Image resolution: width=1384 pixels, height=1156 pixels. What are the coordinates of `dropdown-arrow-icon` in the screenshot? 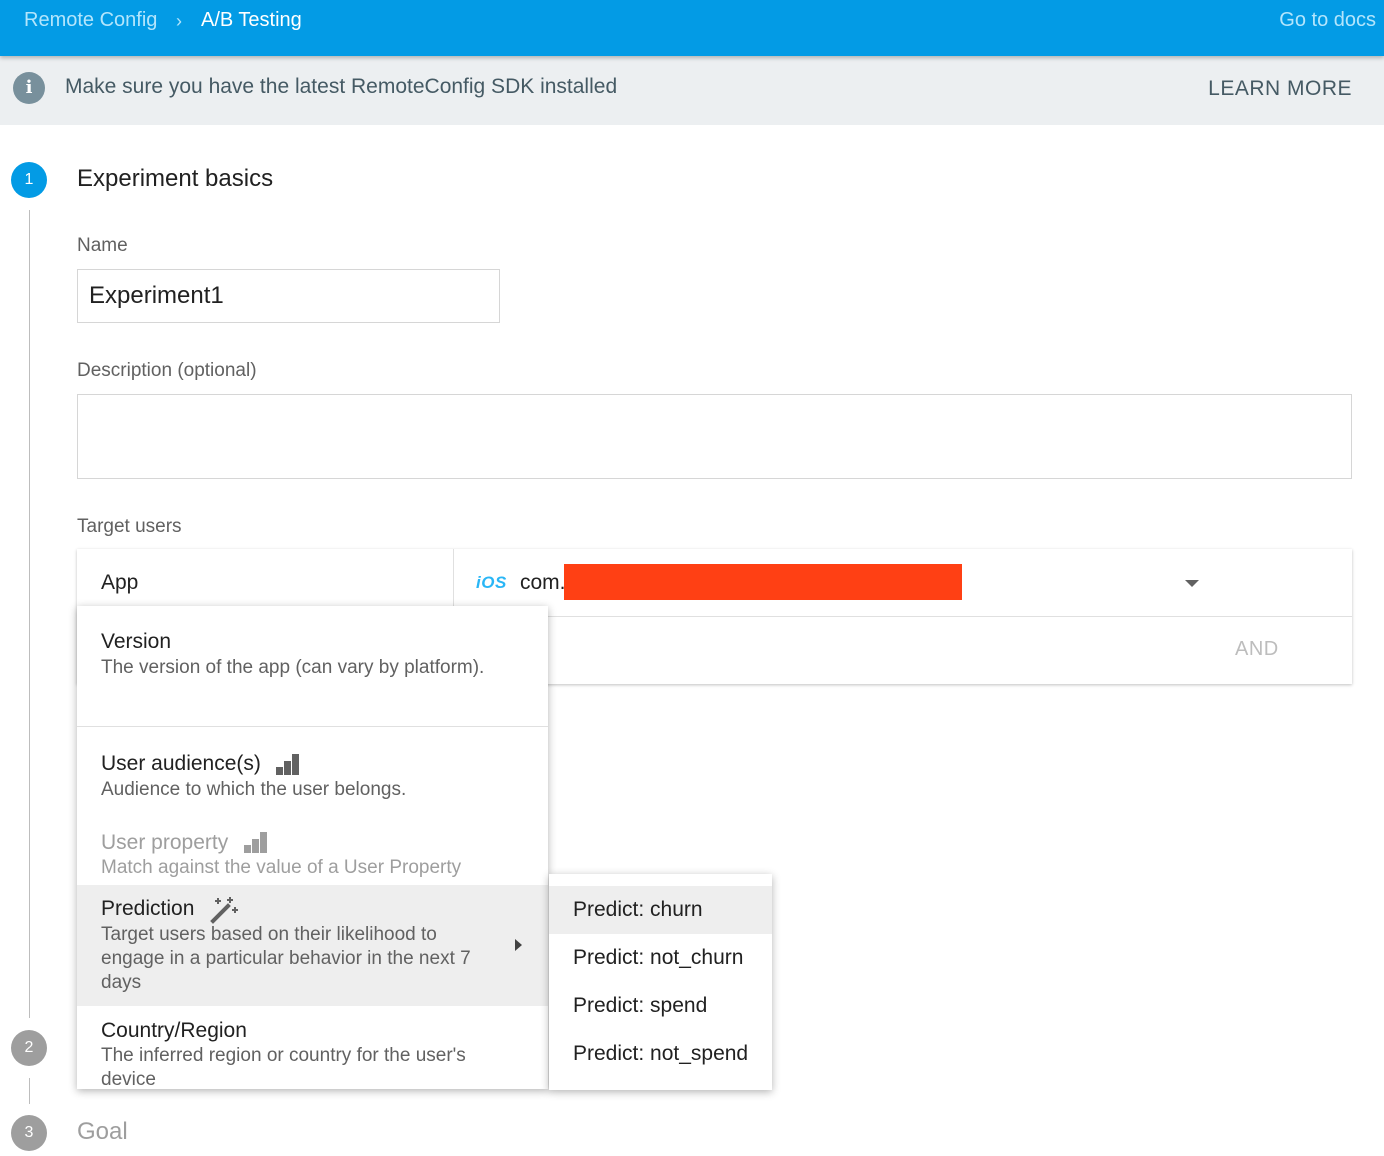 It's located at (1192, 583).